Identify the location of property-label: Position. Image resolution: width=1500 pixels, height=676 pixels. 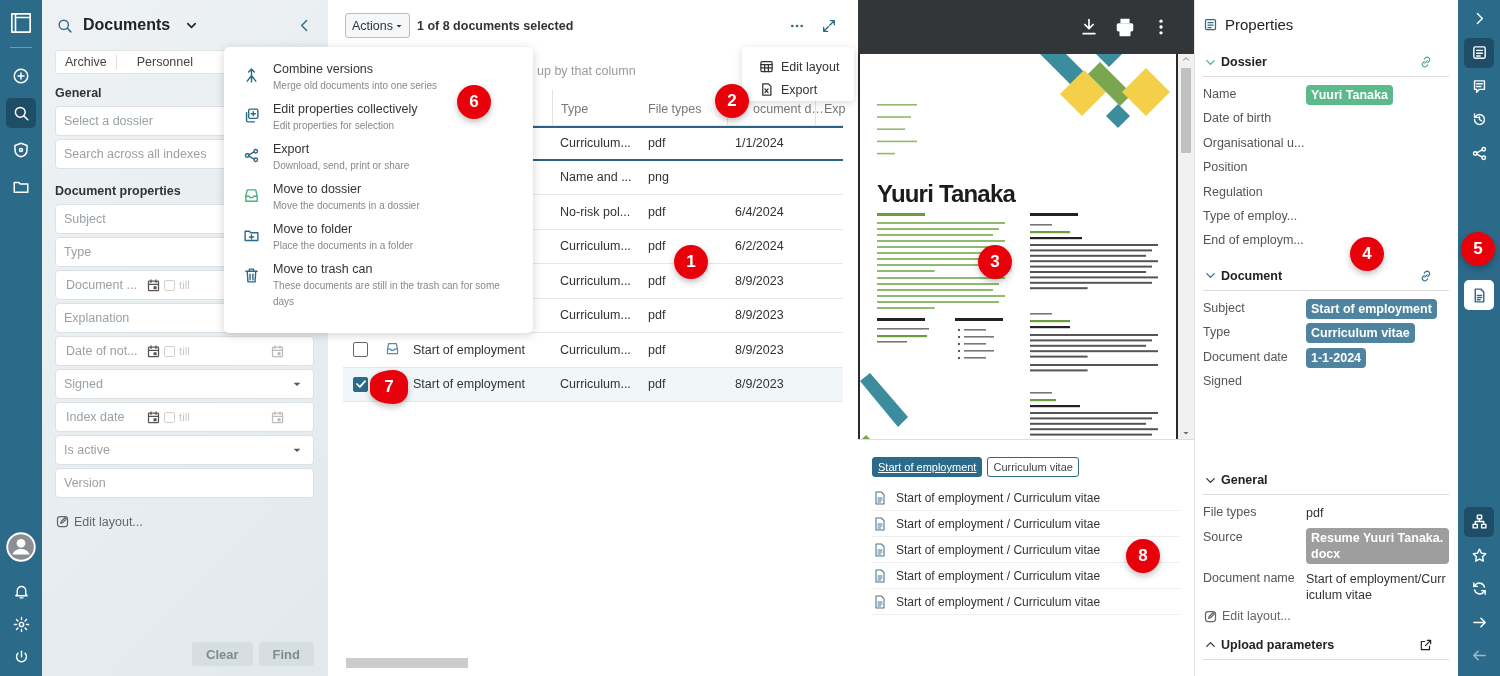
(1226, 167).